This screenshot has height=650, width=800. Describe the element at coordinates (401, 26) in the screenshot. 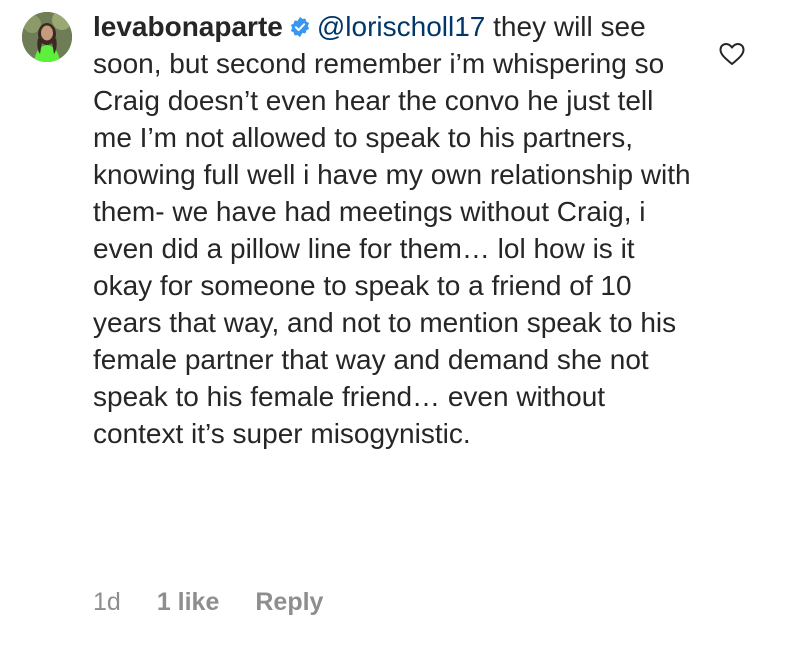

I see `comment-mention: @lorischoll17` at that location.